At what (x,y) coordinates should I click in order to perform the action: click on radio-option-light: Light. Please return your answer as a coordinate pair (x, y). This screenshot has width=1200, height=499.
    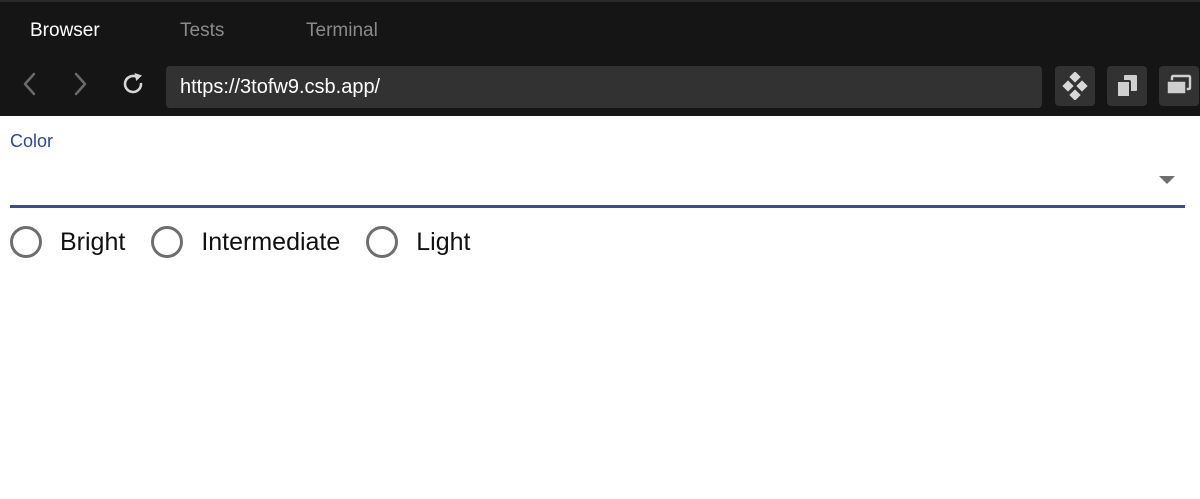
    Looking at the image, I should click on (418, 242).